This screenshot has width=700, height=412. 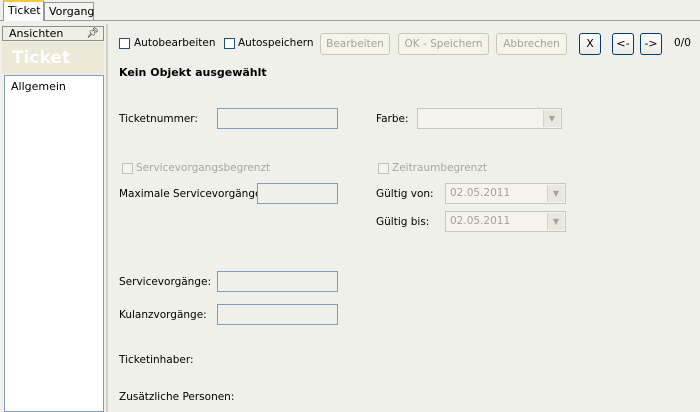 I want to click on pin-icon: 📌︎, so click(x=92, y=34).